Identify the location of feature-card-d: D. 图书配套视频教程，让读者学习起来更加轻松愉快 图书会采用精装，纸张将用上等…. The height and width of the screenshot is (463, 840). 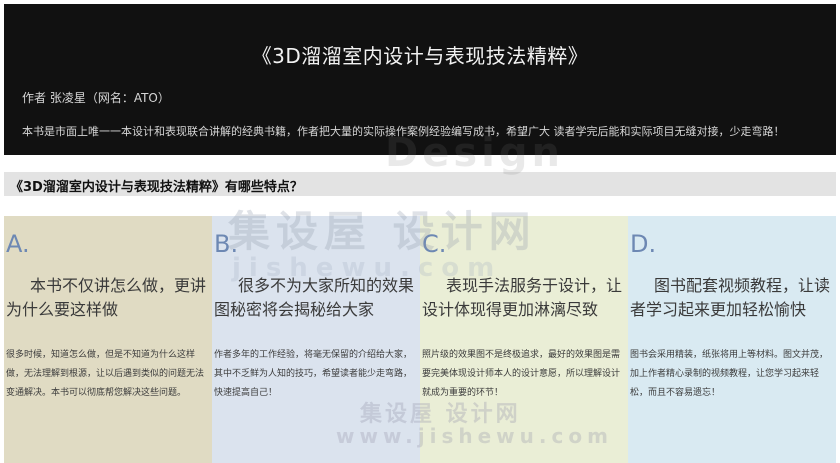
(732, 339).